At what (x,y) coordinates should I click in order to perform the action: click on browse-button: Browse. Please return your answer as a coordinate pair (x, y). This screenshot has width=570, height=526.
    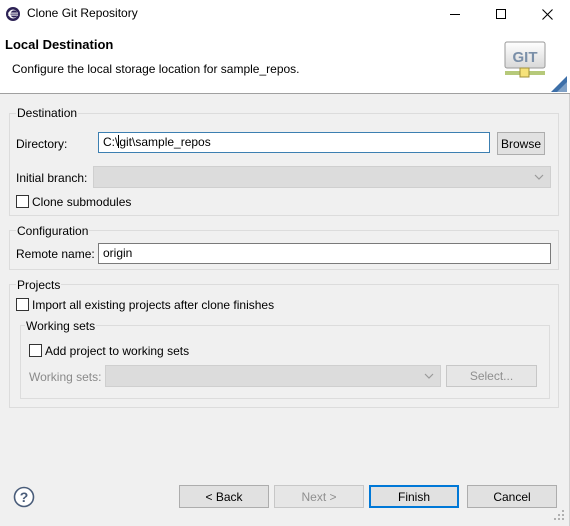
    Looking at the image, I should click on (521, 143).